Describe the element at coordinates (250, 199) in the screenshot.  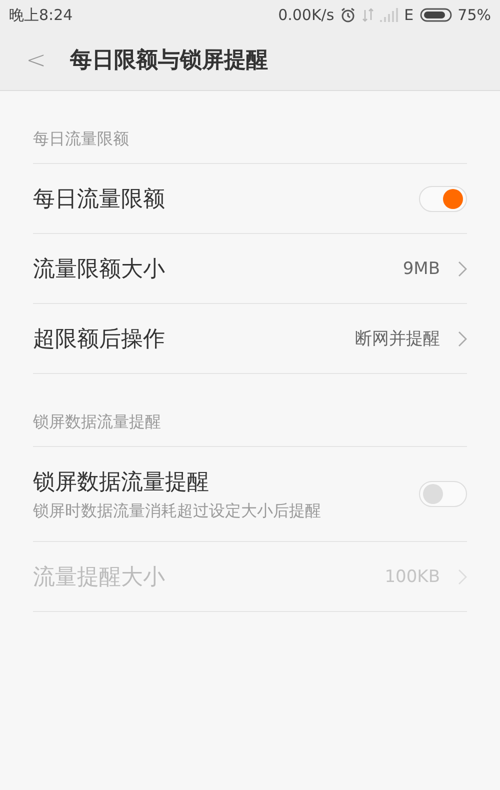
I see `settings-row: 每日流量限额` at that location.